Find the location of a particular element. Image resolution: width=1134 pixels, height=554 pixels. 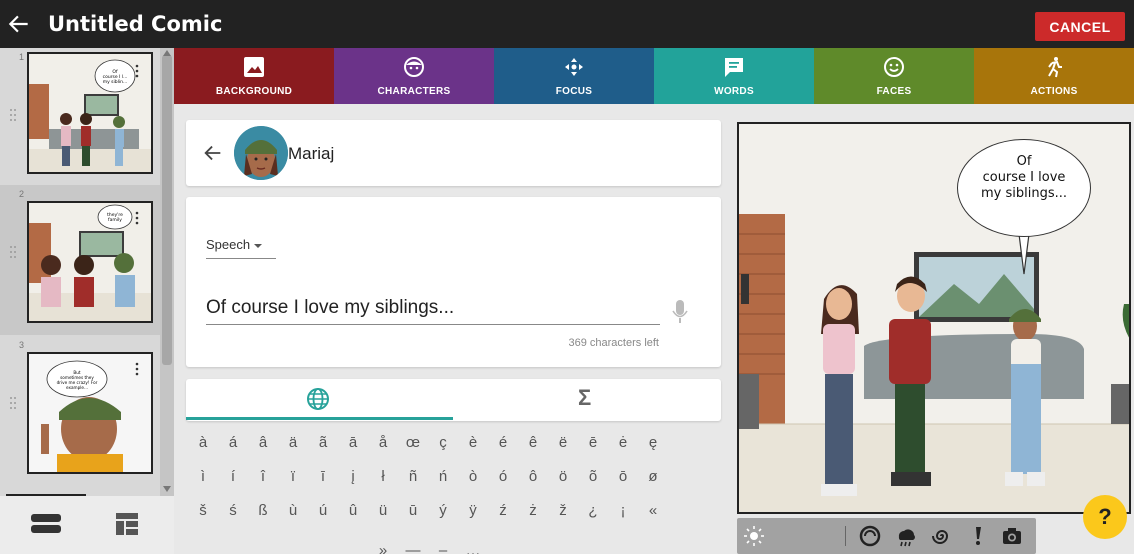

character-key: ż is located at coordinates (533, 510).